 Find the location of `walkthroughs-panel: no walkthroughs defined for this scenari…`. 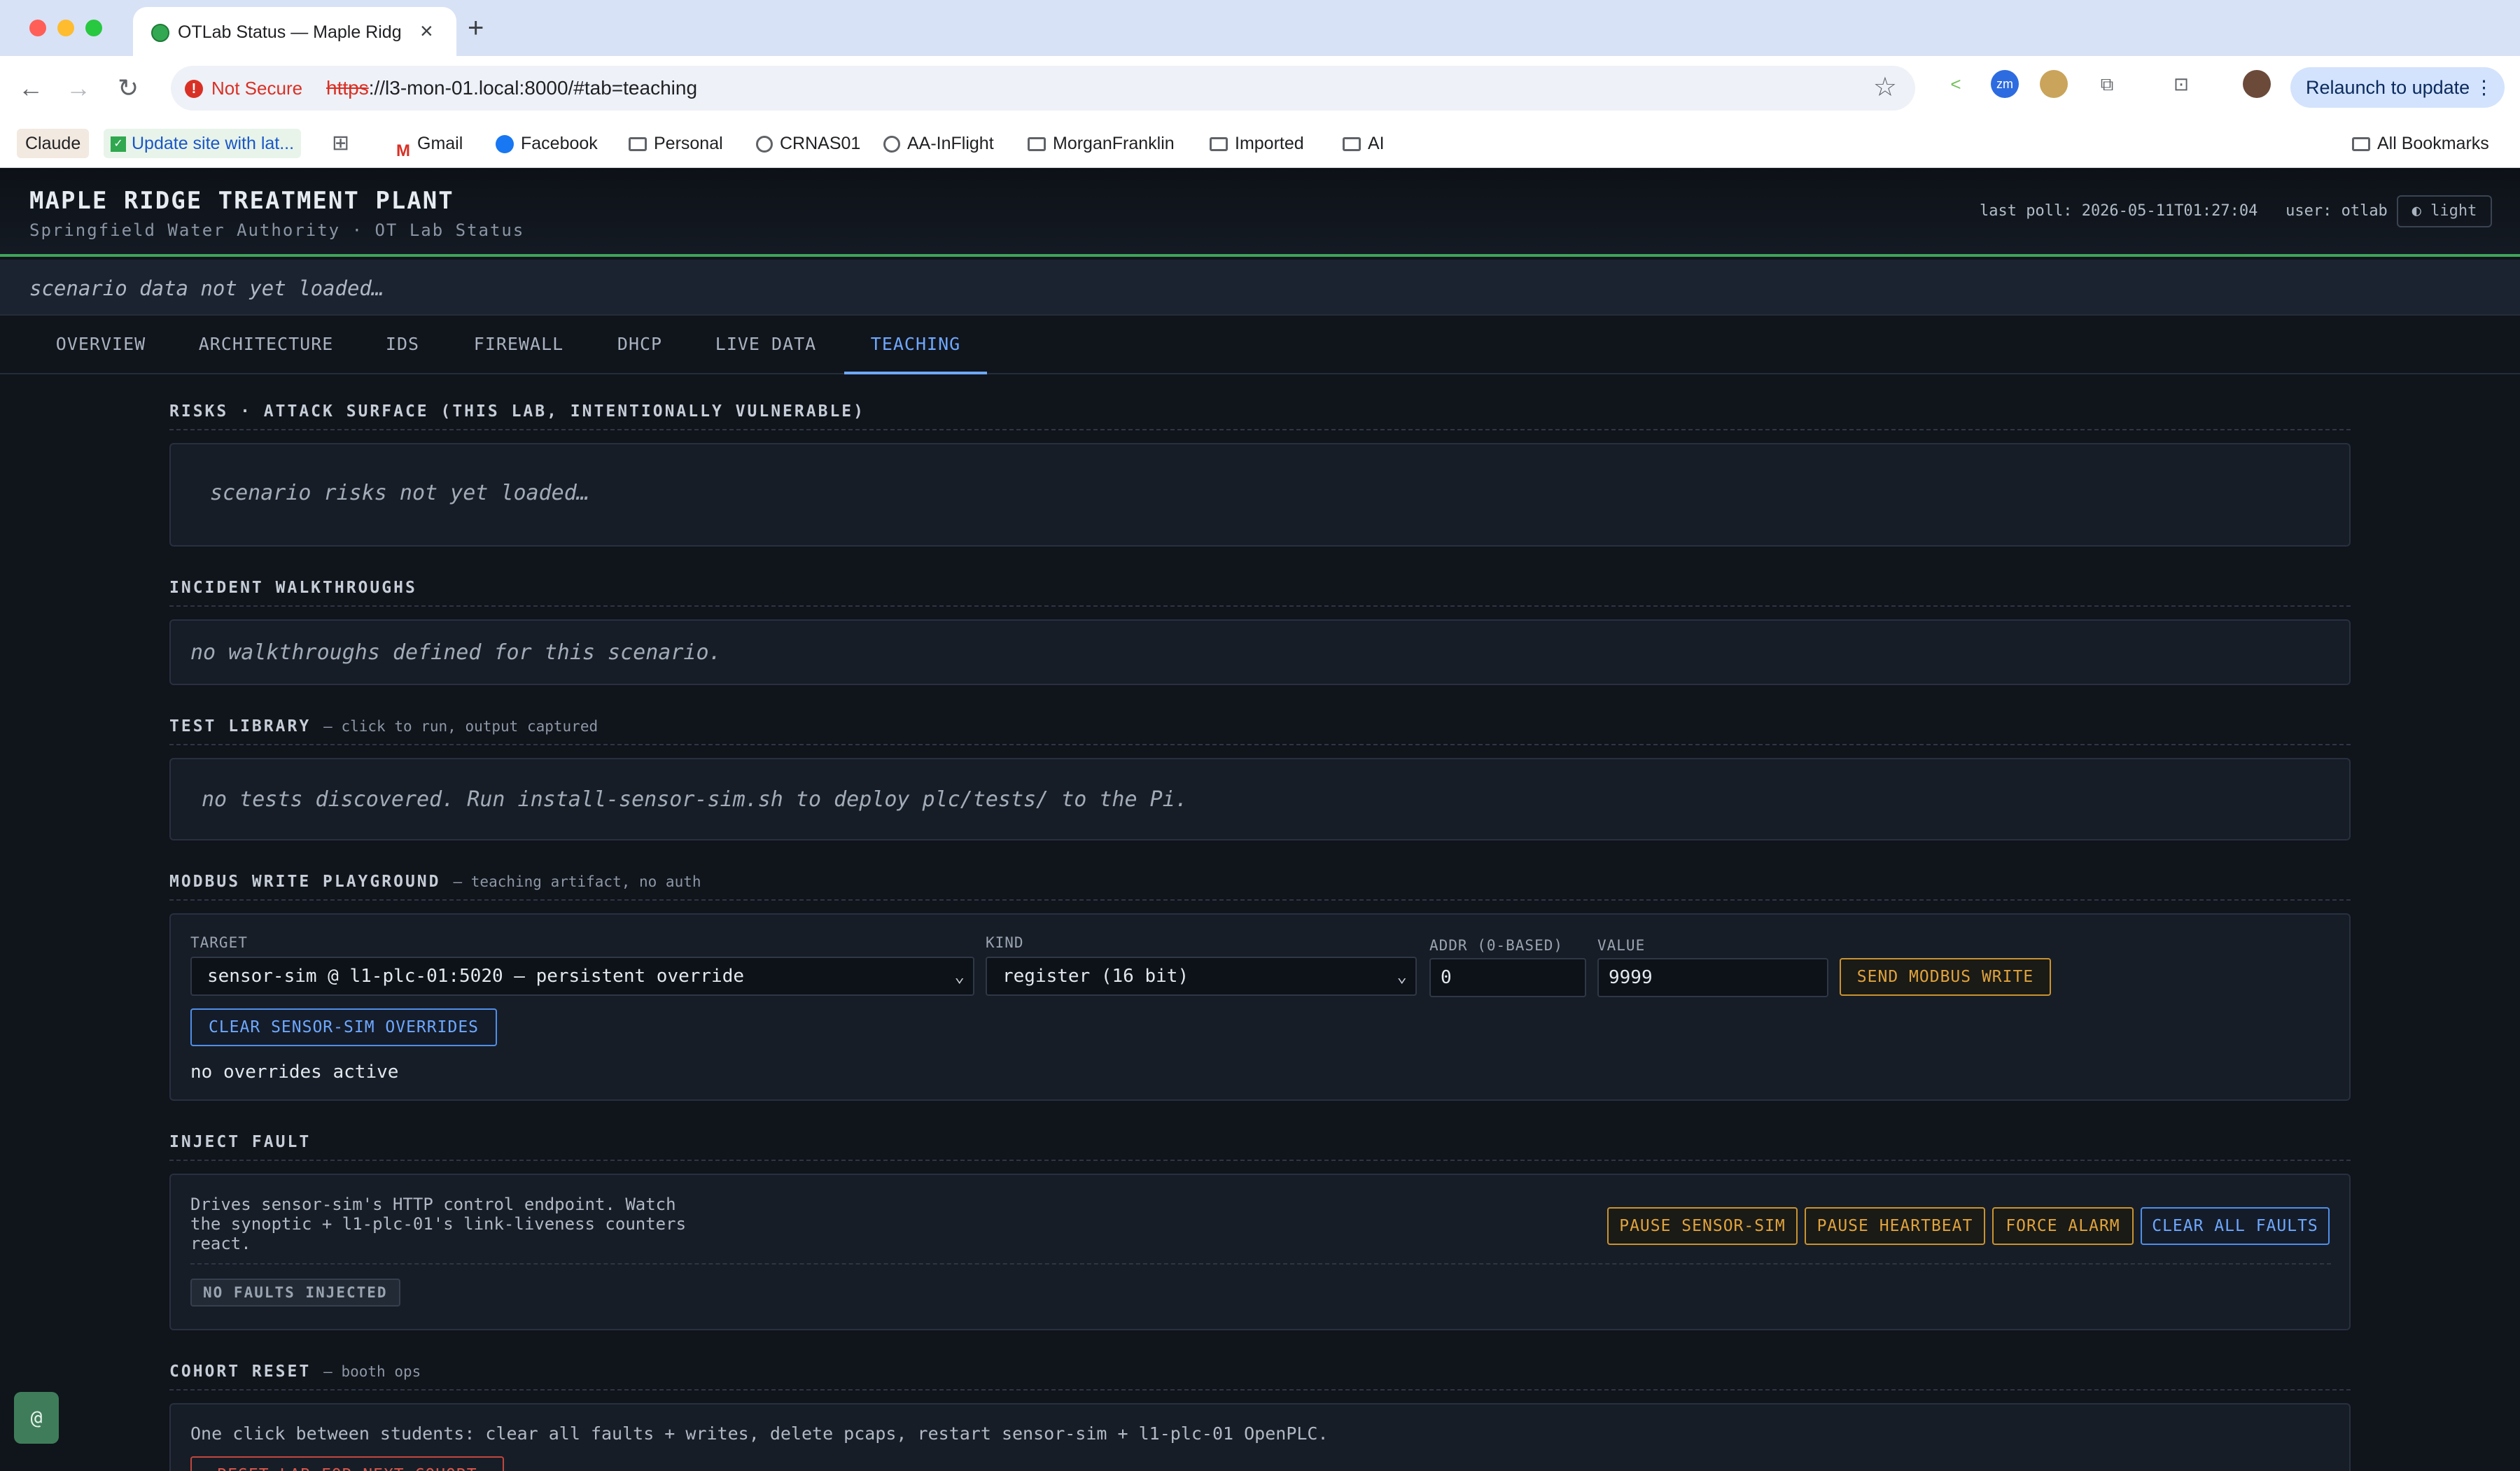

walkthroughs-panel: no walkthroughs defined for this scenari… is located at coordinates (1260, 652).